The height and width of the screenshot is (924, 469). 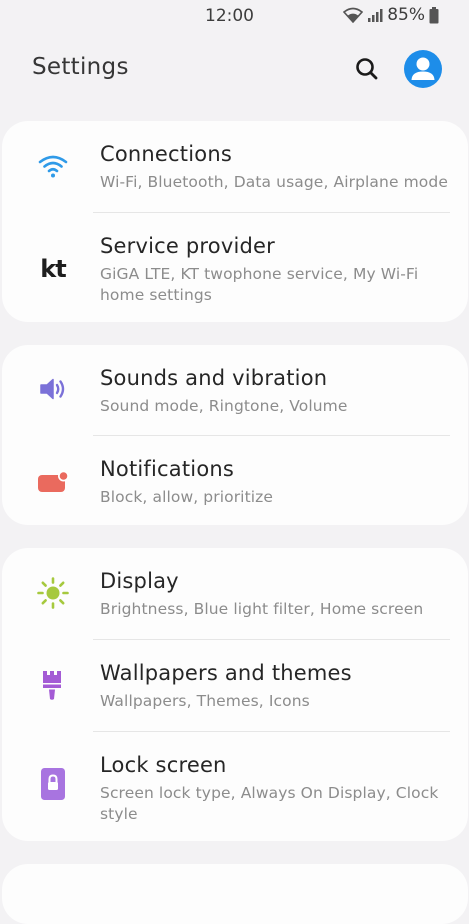 I want to click on settings-group-next-partial, so click(x=235, y=894).